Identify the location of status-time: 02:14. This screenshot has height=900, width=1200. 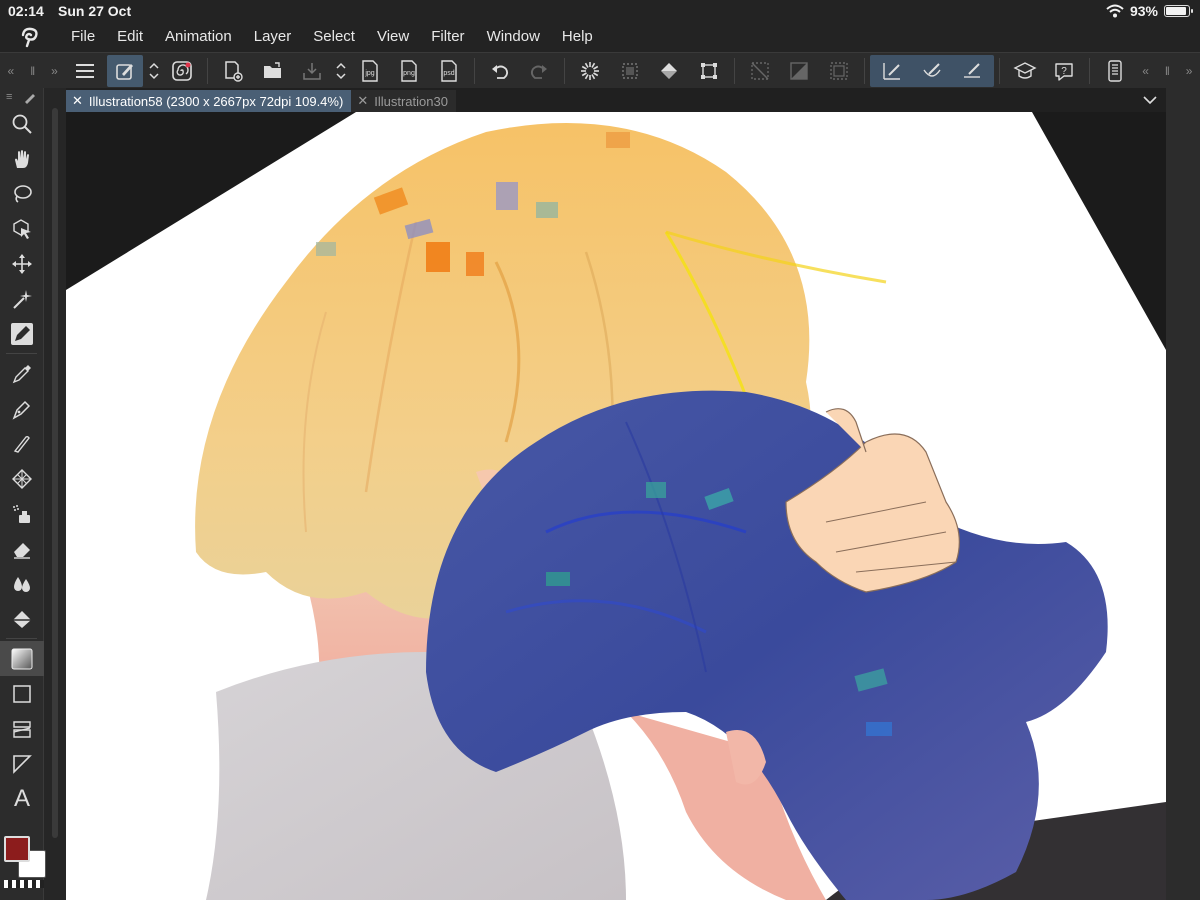
(26, 11).